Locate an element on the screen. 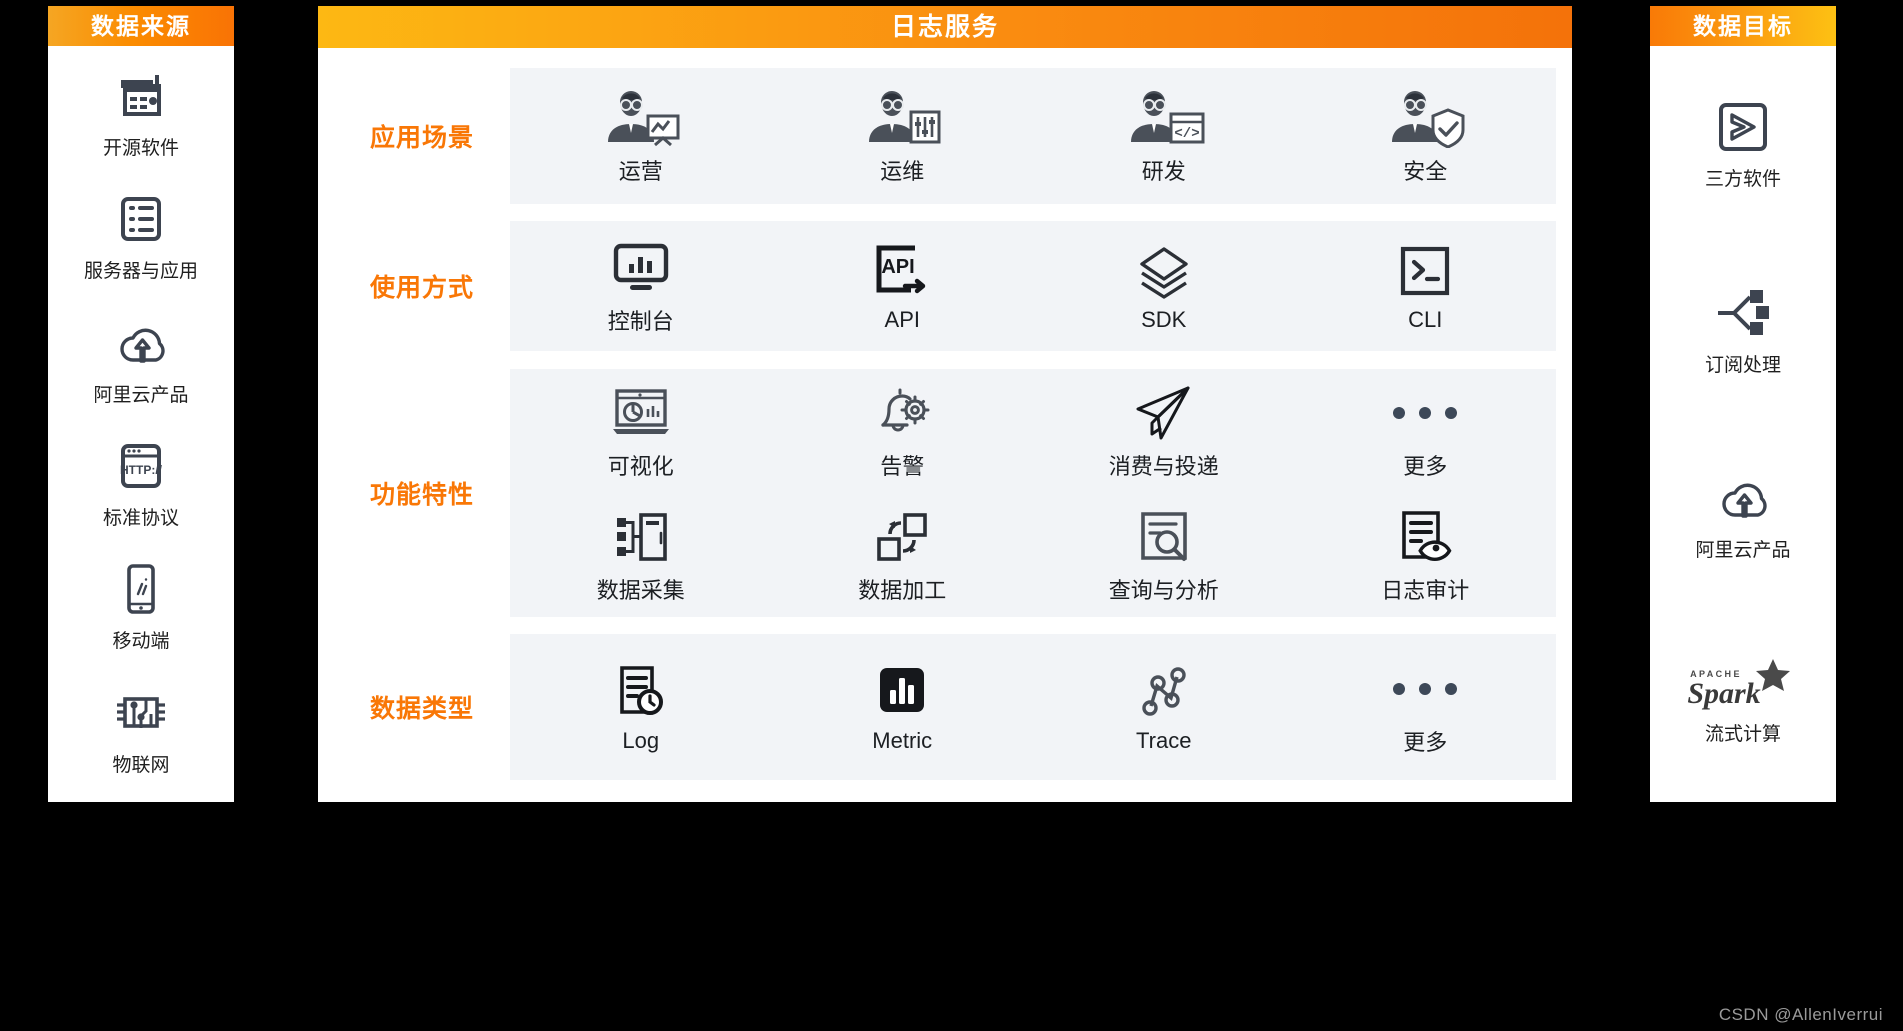 The height and width of the screenshot is (1031, 1903). data-target-panel: 数据目标 三方软件 订阅处理 阿里云产品 APACHE Spark 流式计算 is located at coordinates (1743, 404).